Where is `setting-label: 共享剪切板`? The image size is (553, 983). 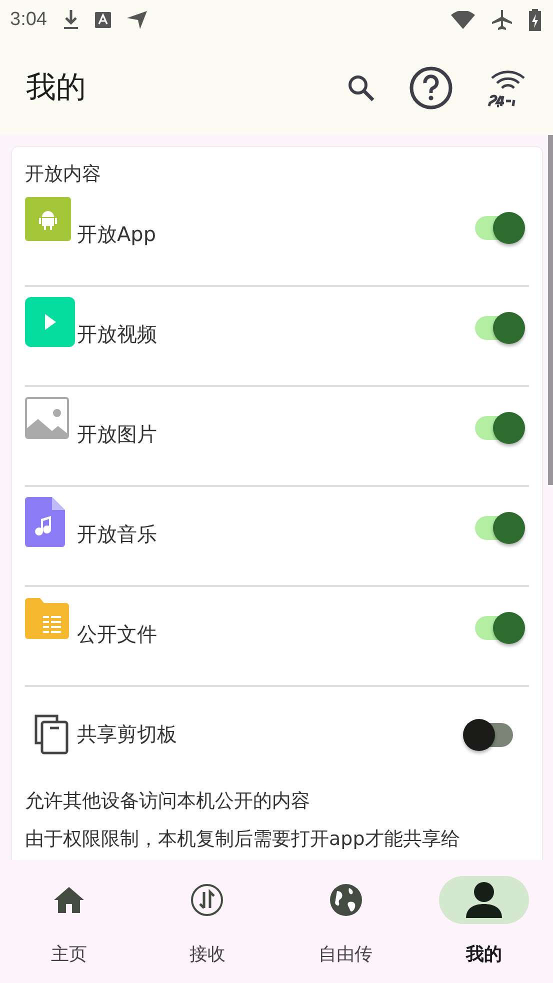 setting-label: 共享剪切板 is located at coordinates (127, 734).